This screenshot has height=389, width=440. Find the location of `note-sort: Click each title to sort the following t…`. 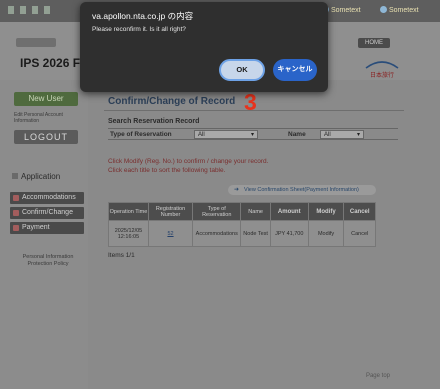

note-sort: Click each title to sort the following t… is located at coordinates (167, 170).